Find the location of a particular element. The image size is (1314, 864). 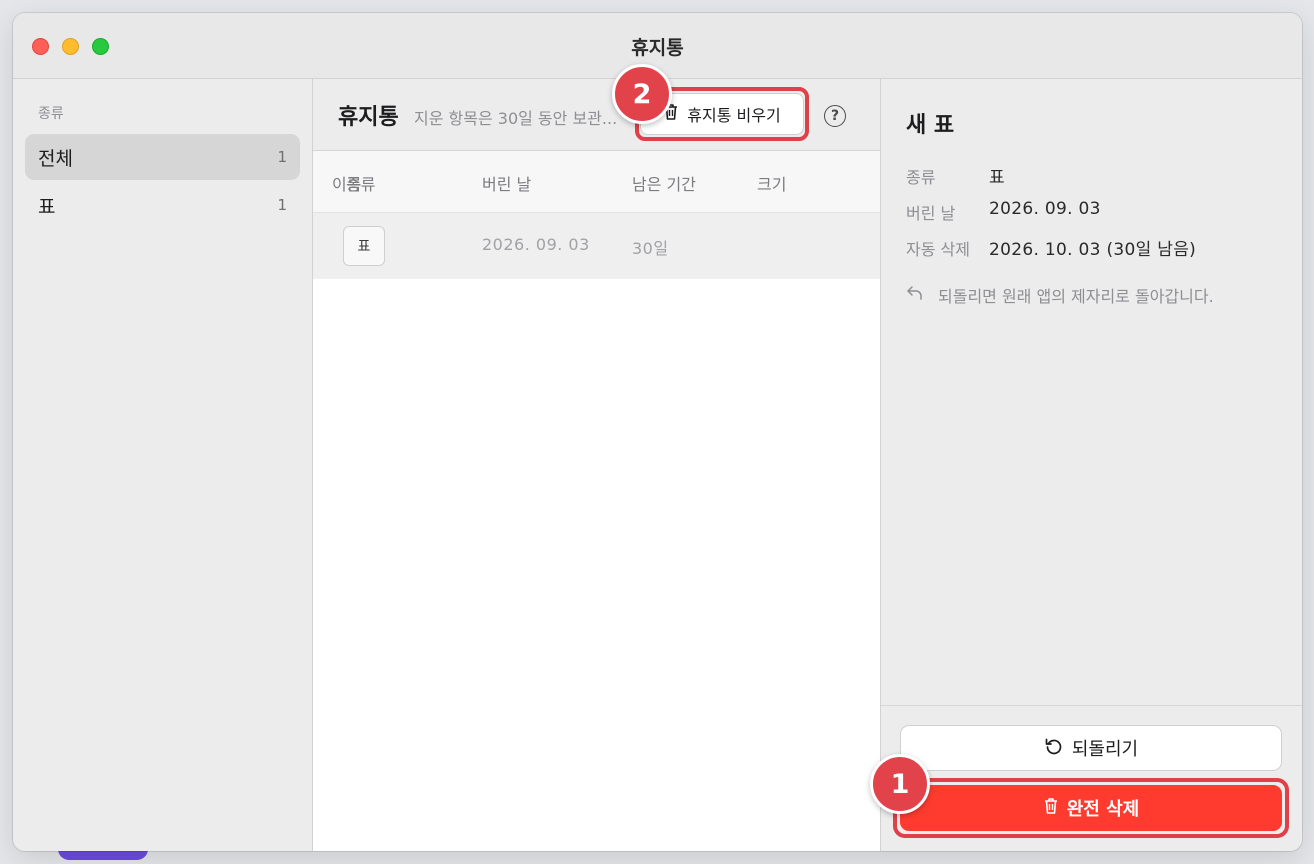

highlight-ring-delete is located at coordinates (1091, 808).